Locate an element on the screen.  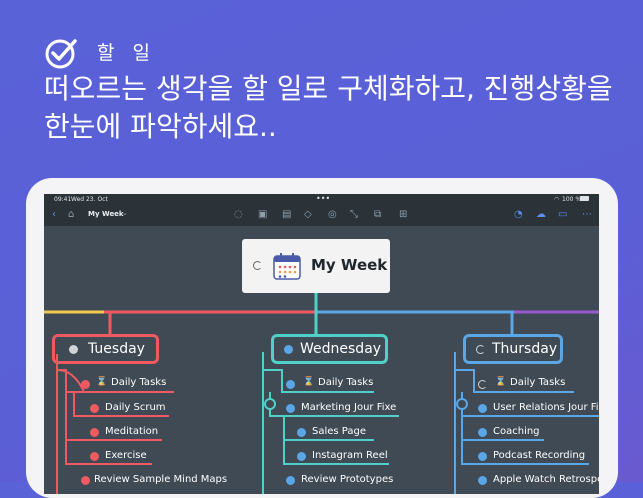
task-item: Meditation is located at coordinates (131, 431).